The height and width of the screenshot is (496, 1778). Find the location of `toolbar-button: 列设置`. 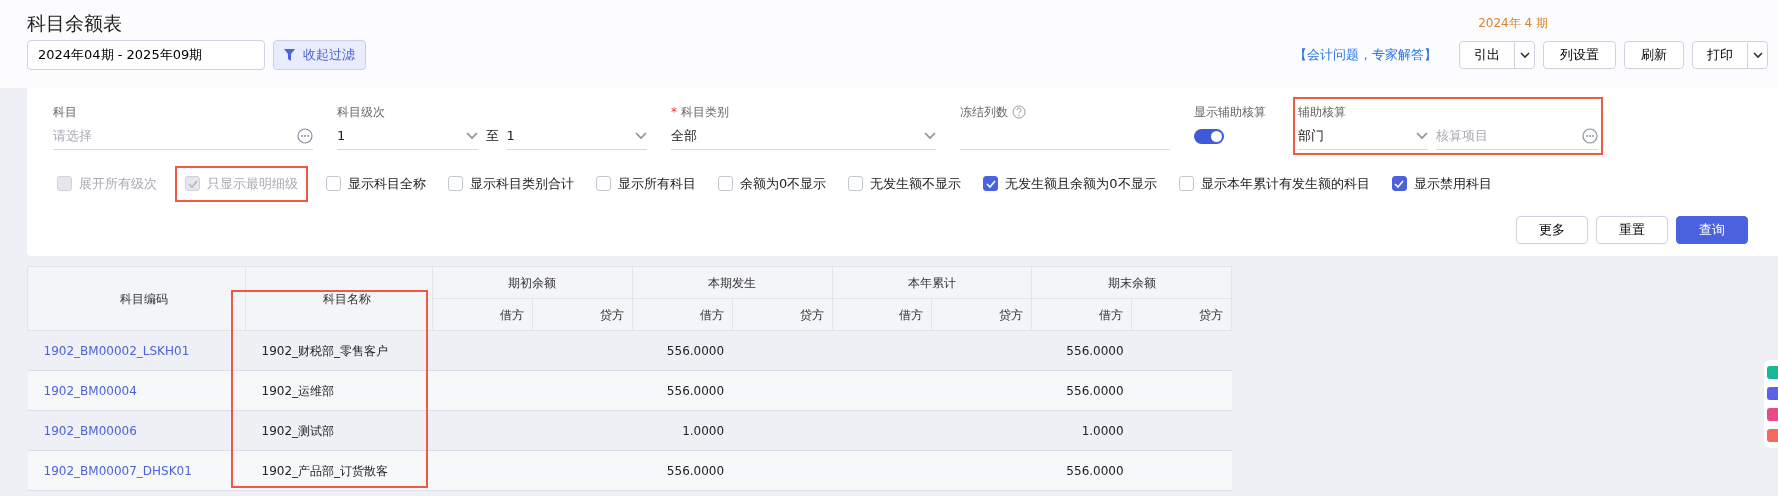

toolbar-button: 列设置 is located at coordinates (1579, 55).